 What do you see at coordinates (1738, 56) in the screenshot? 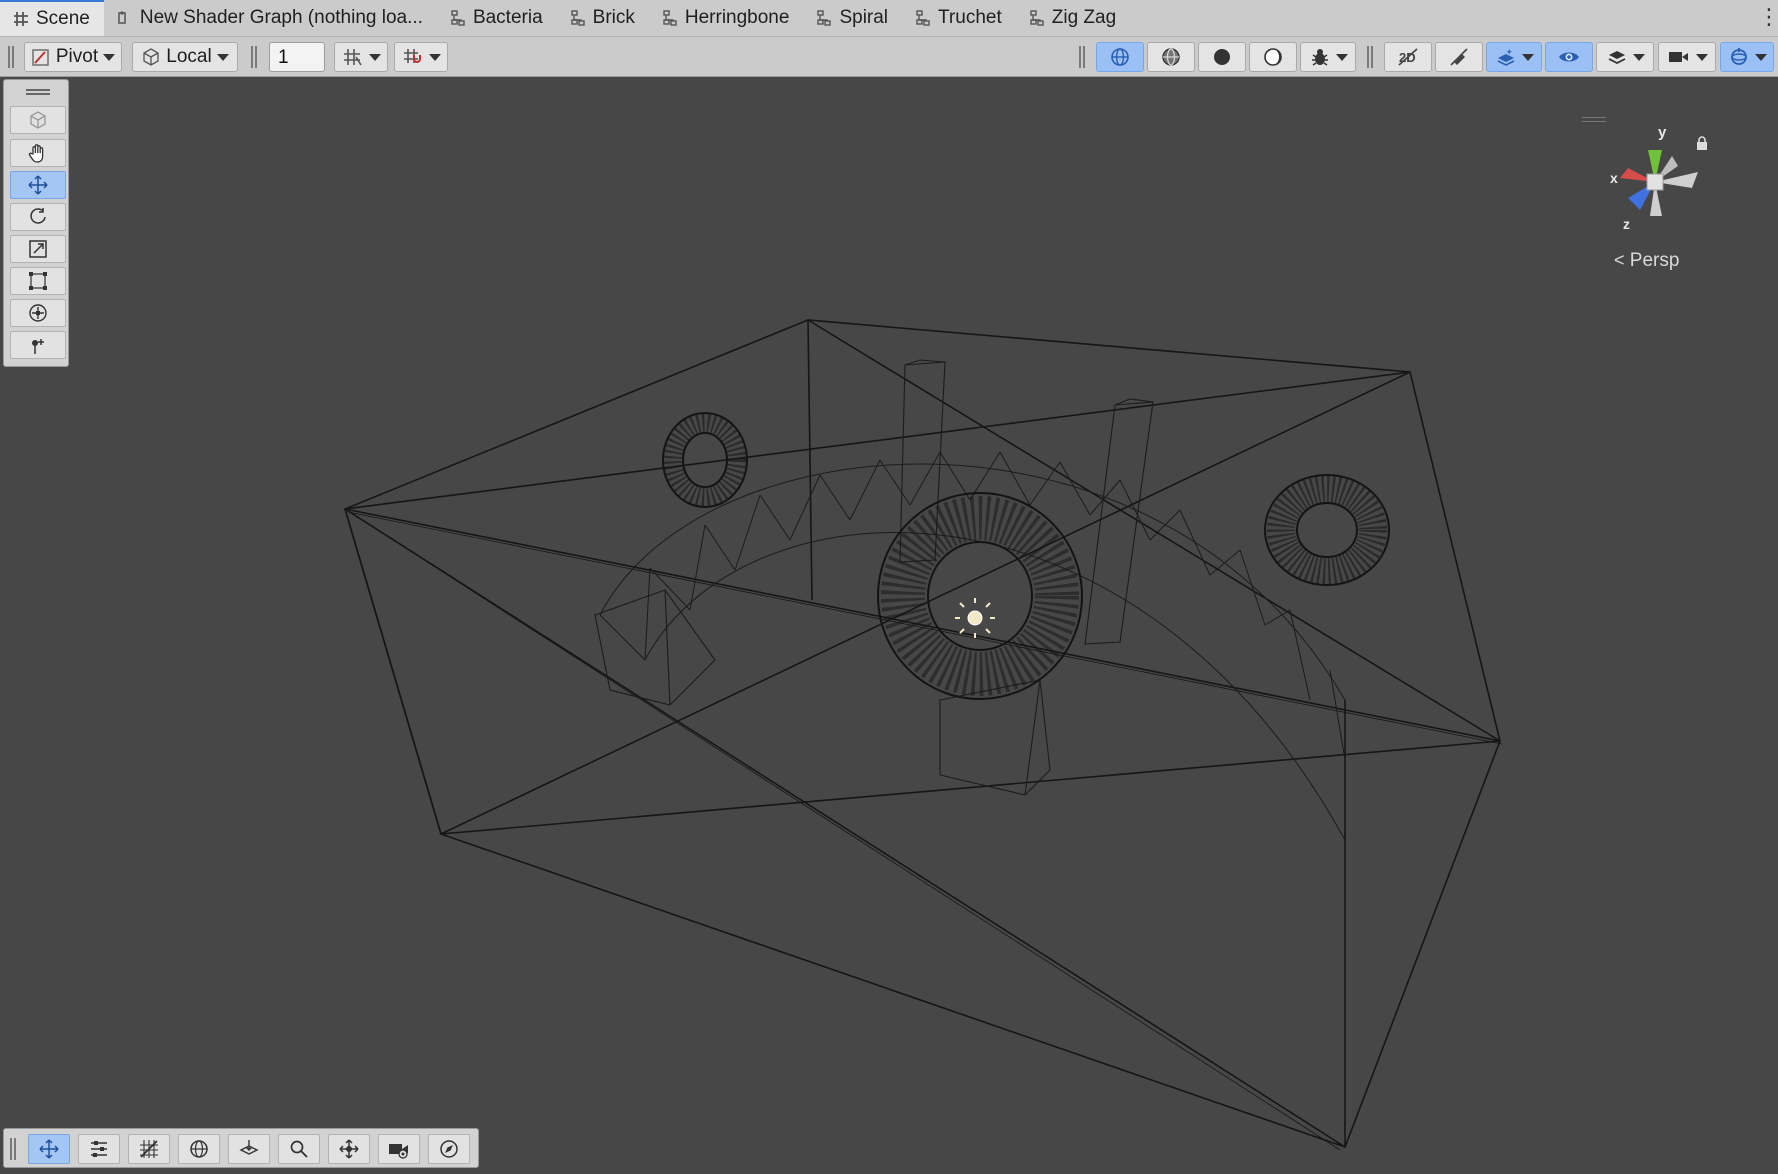
I see `gizmos-icon` at bounding box center [1738, 56].